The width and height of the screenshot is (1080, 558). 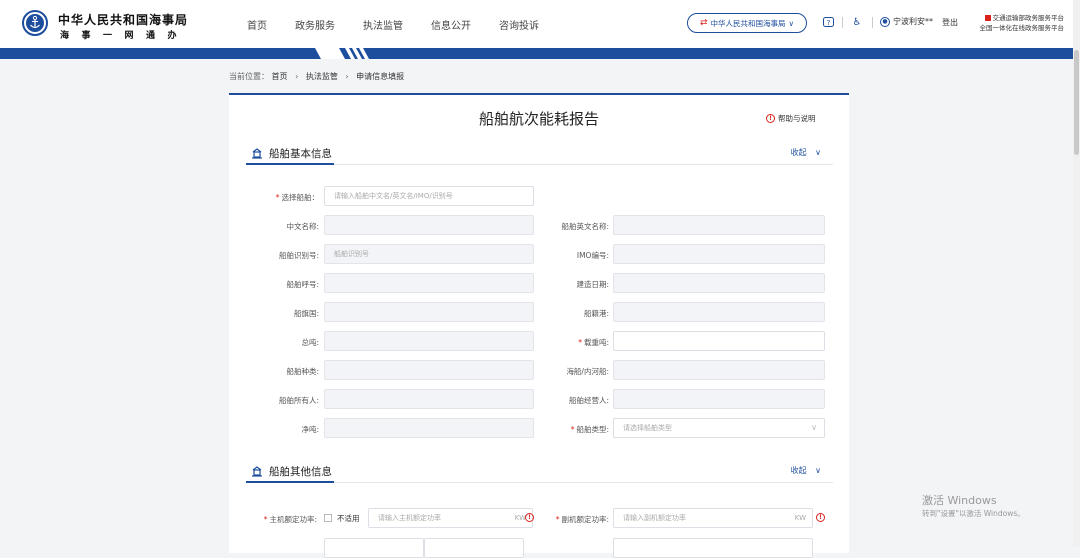 I want to click on nav-consult: 咨询投诉, so click(x=519, y=24).